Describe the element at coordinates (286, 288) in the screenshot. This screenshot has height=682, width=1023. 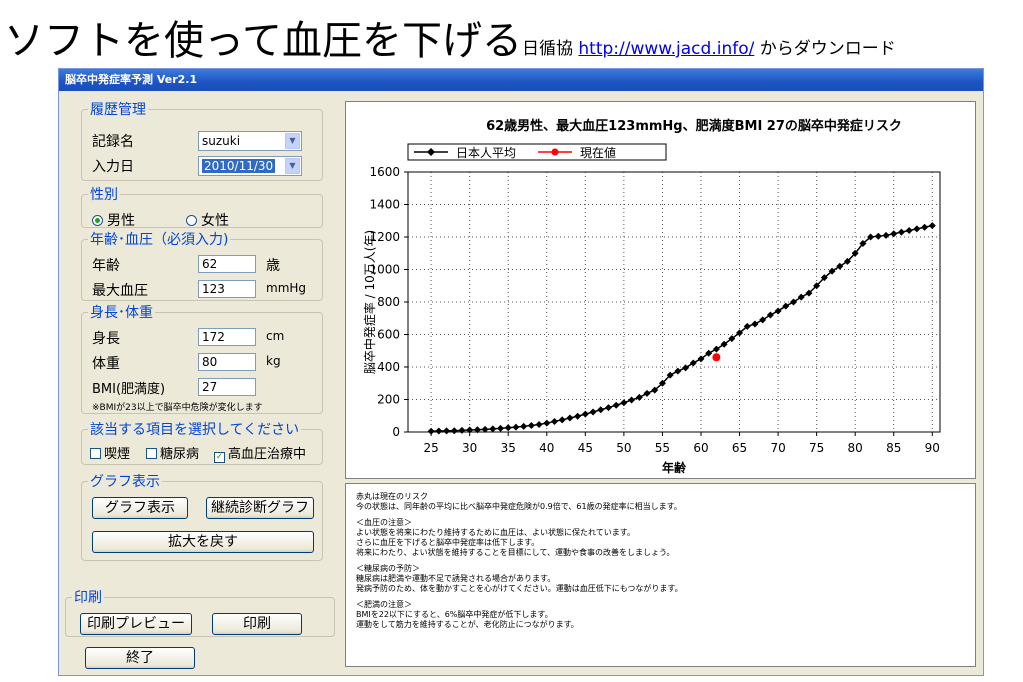
I see `sbp-unit: mmHg` at that location.